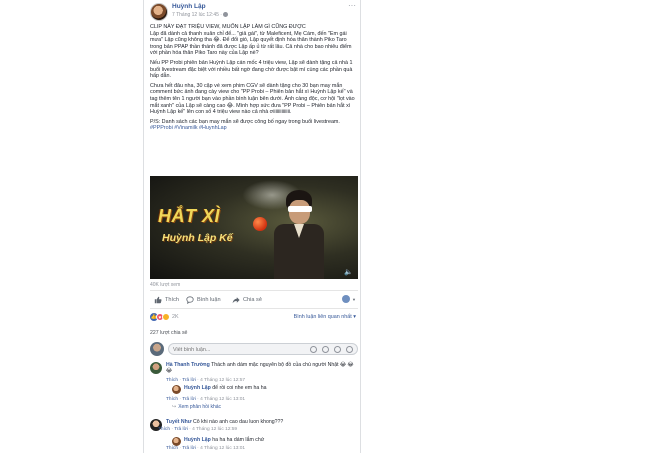 The width and height of the screenshot is (660, 453). What do you see at coordinates (346, 299) in the screenshot?
I see `avatar-small-icon` at bounding box center [346, 299].